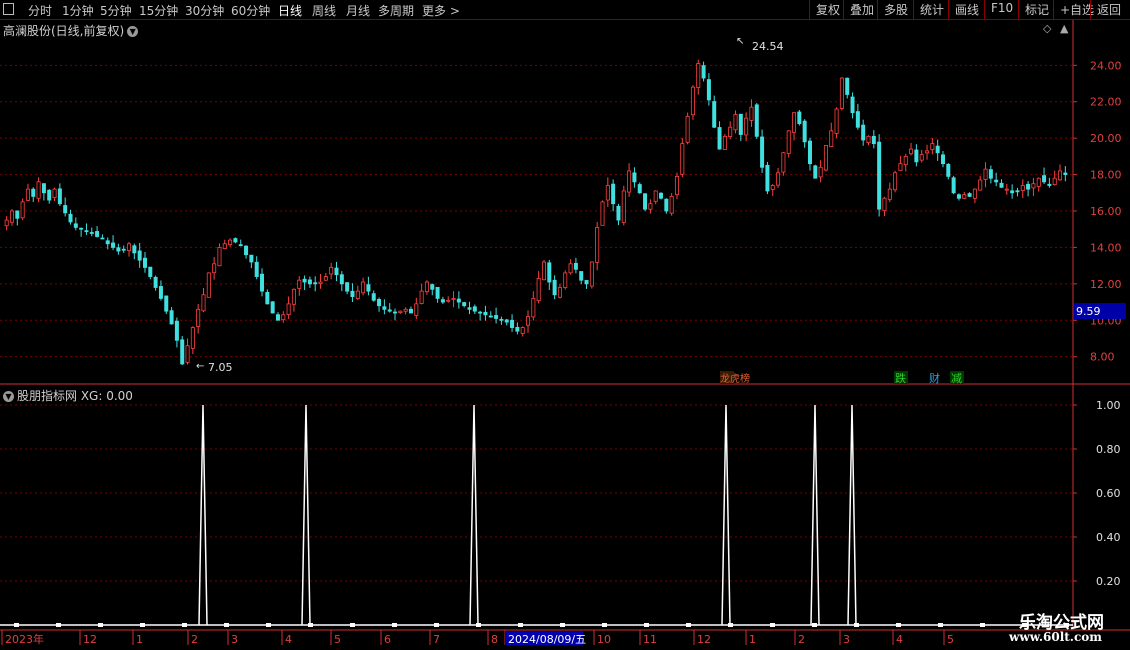 Image resolution: width=1130 pixels, height=650 pixels. Describe the element at coordinates (1106, 65) in the screenshot. I see `price-tick-label: 24.00` at that location.